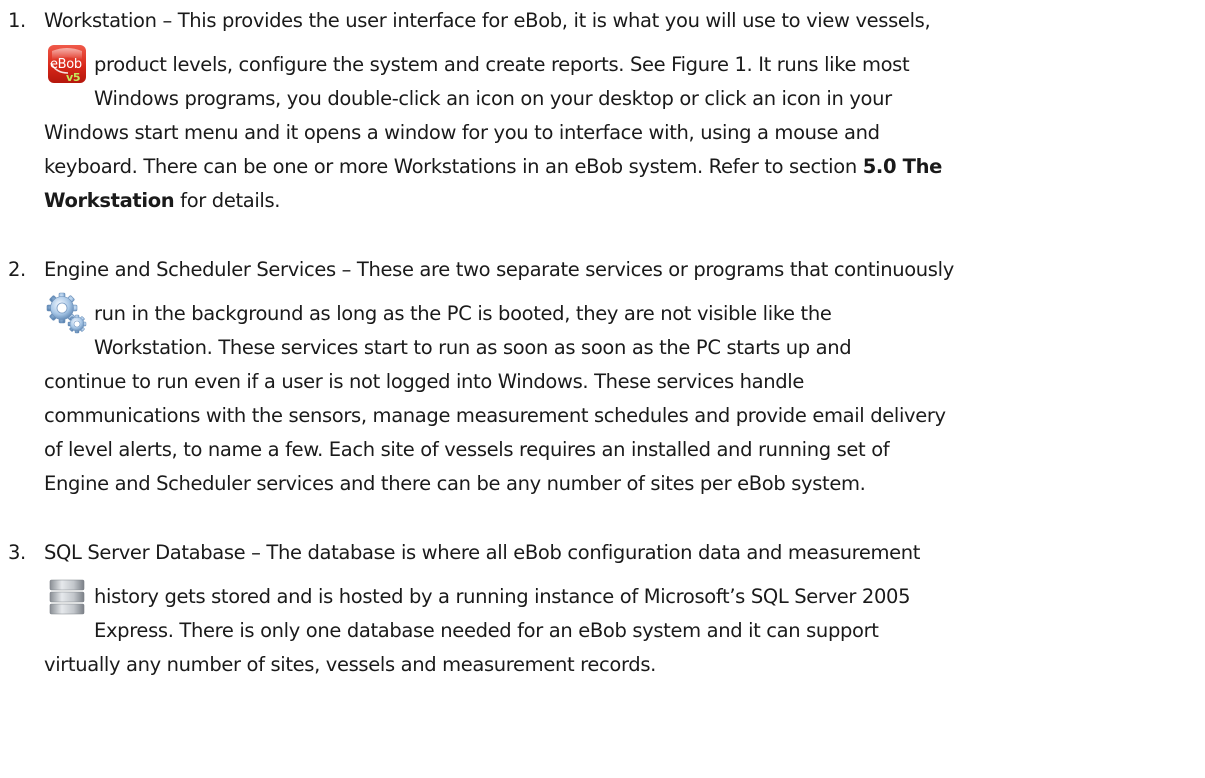 The image size is (1205, 778). I want to click on line-text: for details., so click(227, 200).